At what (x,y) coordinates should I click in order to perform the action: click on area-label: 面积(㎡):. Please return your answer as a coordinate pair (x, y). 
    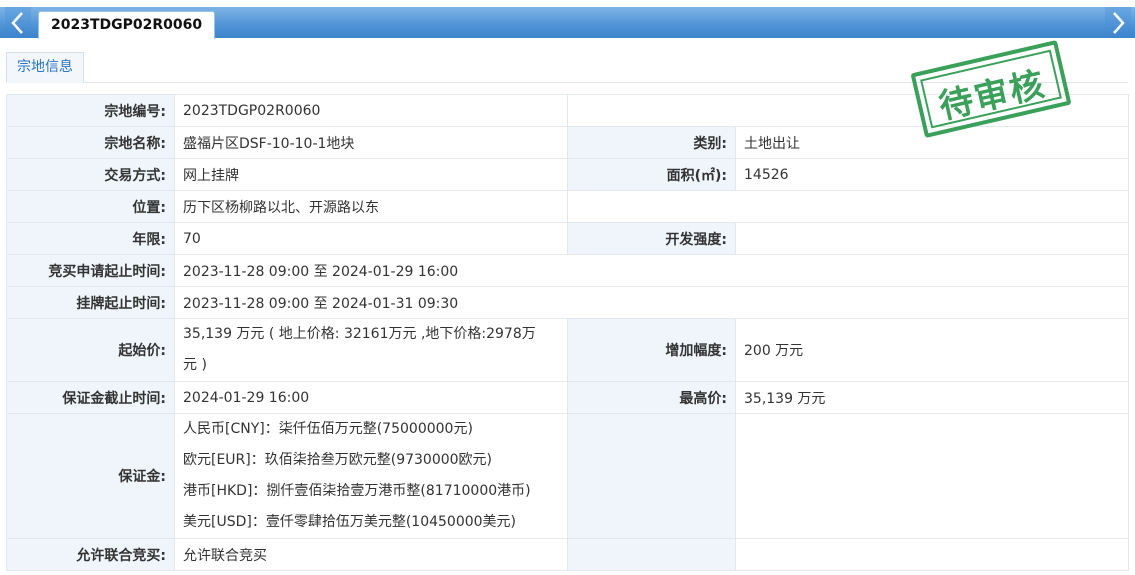
    Looking at the image, I should click on (651, 174).